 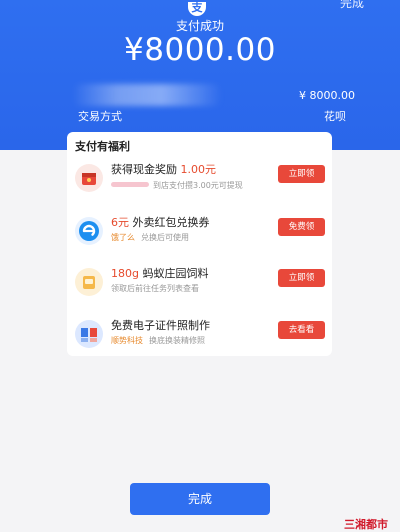 What do you see at coordinates (89, 231) in the screenshot?
I see `eleme-icon` at bounding box center [89, 231].